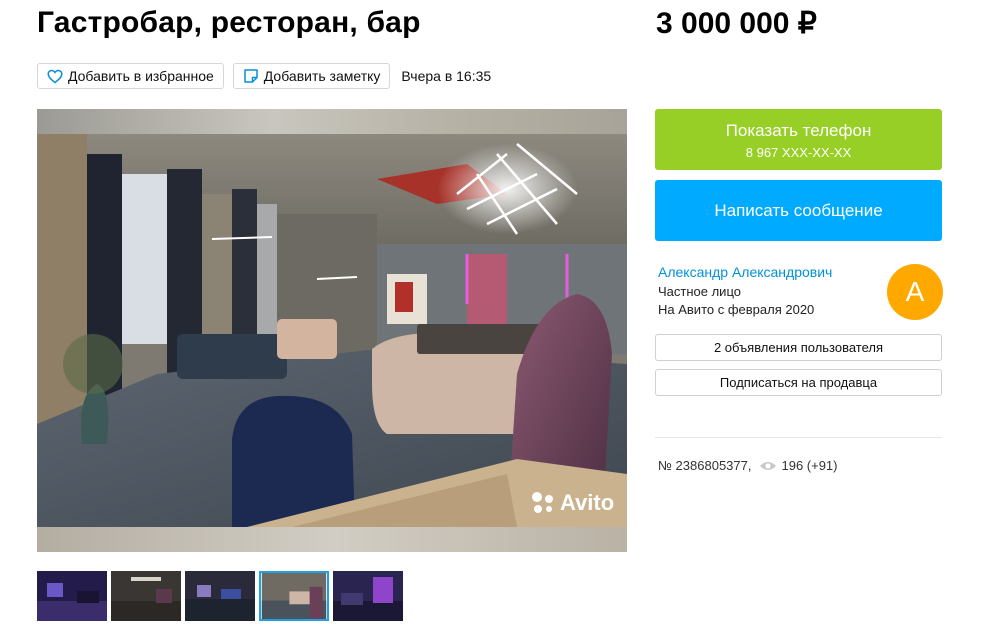 The width and height of the screenshot is (1000, 625). Describe the element at coordinates (141, 76) in the screenshot. I see `add-to-favorites-label: Добавить в избранное` at that location.